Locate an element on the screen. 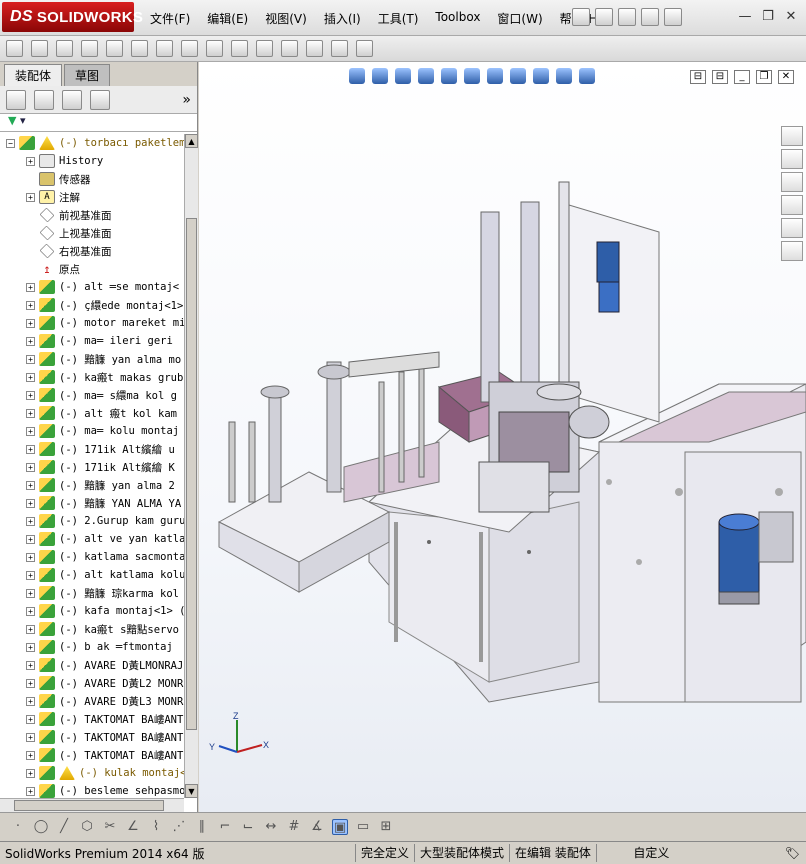 The height and width of the screenshot is (864, 806). tree-item: + (-) kafa montaj<1> ( is located at coordinates (92, 611).